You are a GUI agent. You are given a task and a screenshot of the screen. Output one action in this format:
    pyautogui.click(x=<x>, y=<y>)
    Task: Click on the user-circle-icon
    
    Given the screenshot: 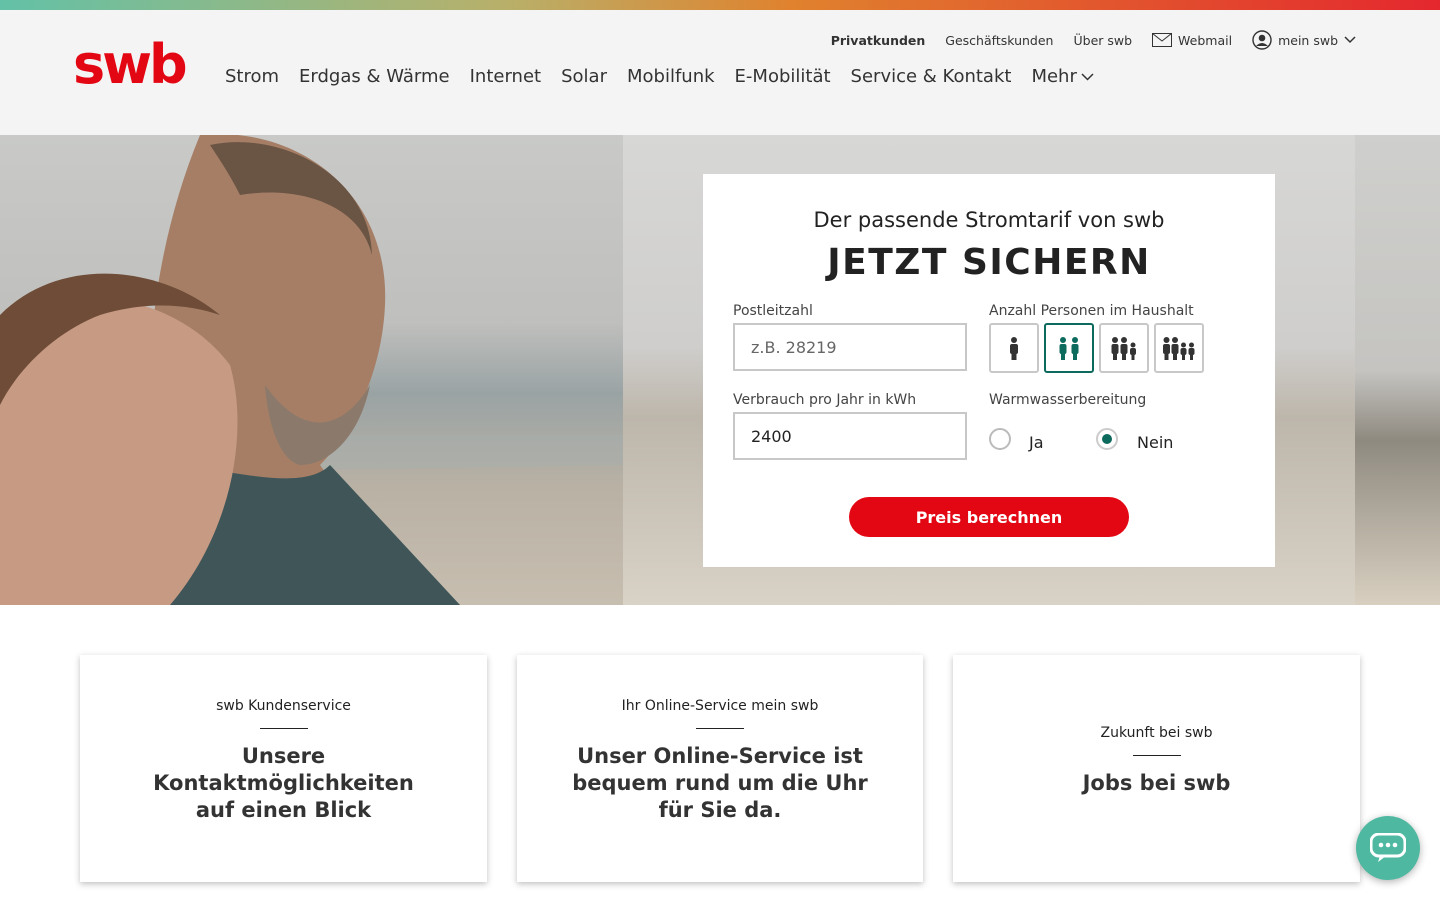 What is the action you would take?
    pyautogui.click(x=1262, y=40)
    